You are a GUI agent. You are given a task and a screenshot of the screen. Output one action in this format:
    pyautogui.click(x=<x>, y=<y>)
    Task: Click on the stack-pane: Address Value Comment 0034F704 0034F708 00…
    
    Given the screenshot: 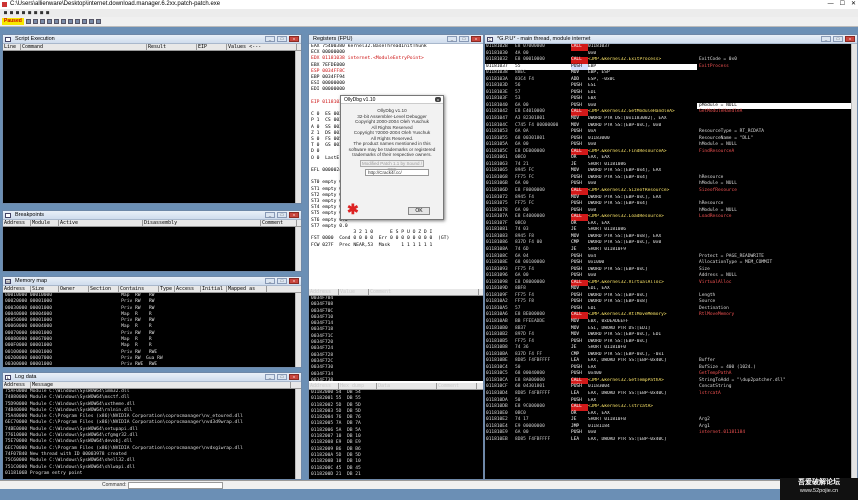 What is the action you would take?
    pyautogui.click(x=396, y=336)
    